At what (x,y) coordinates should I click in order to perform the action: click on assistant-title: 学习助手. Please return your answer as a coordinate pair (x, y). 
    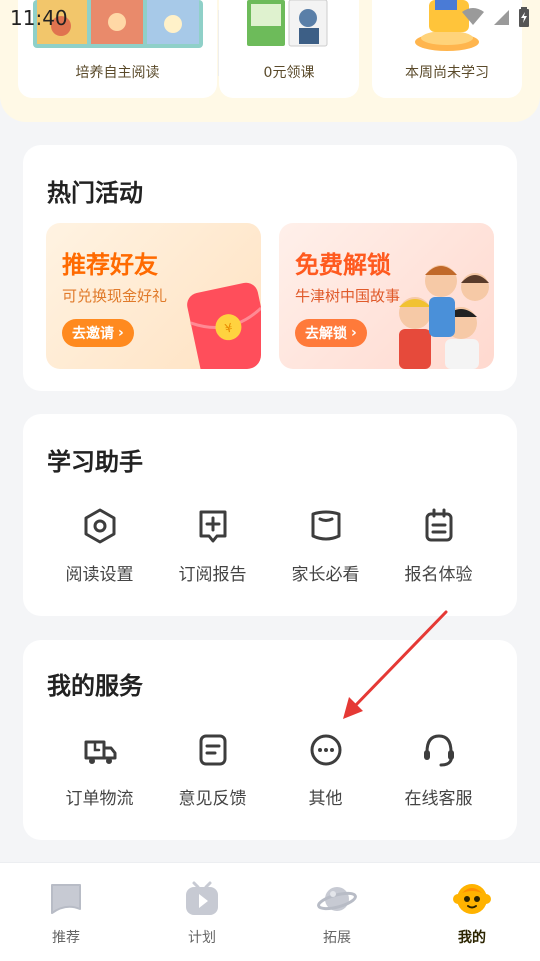
    Looking at the image, I should click on (95, 462).